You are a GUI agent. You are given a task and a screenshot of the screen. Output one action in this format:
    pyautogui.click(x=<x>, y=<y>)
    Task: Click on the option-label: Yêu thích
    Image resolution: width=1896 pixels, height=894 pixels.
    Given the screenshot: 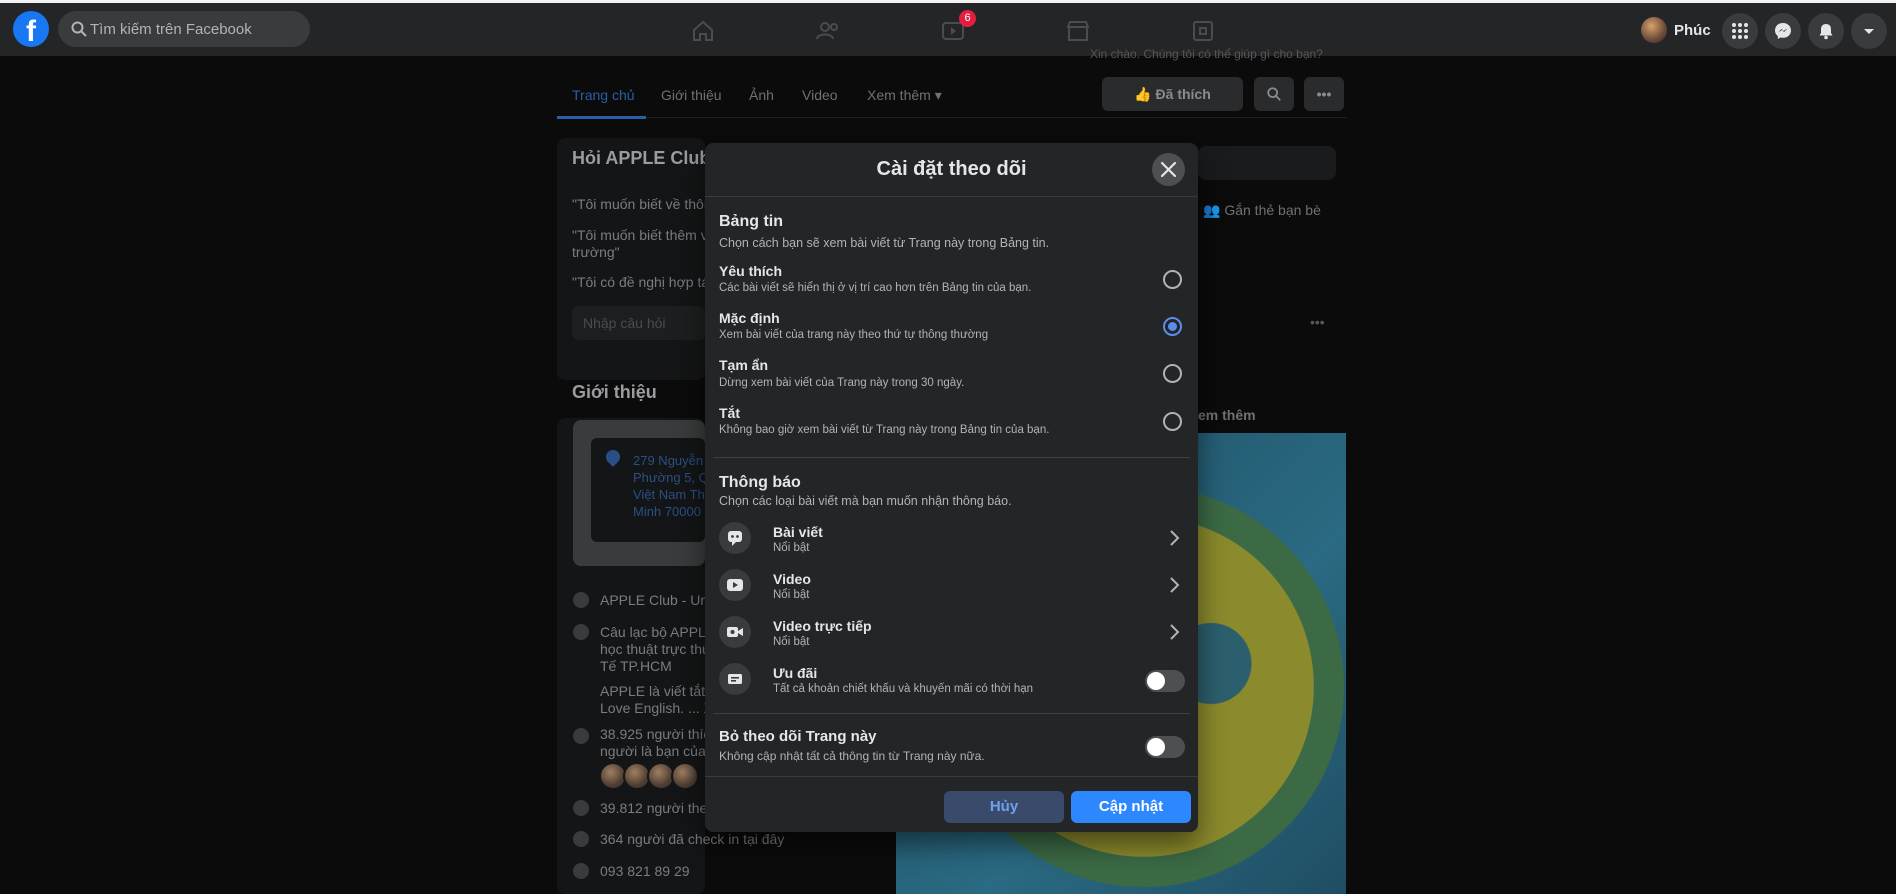 What is the action you would take?
    pyautogui.click(x=751, y=271)
    